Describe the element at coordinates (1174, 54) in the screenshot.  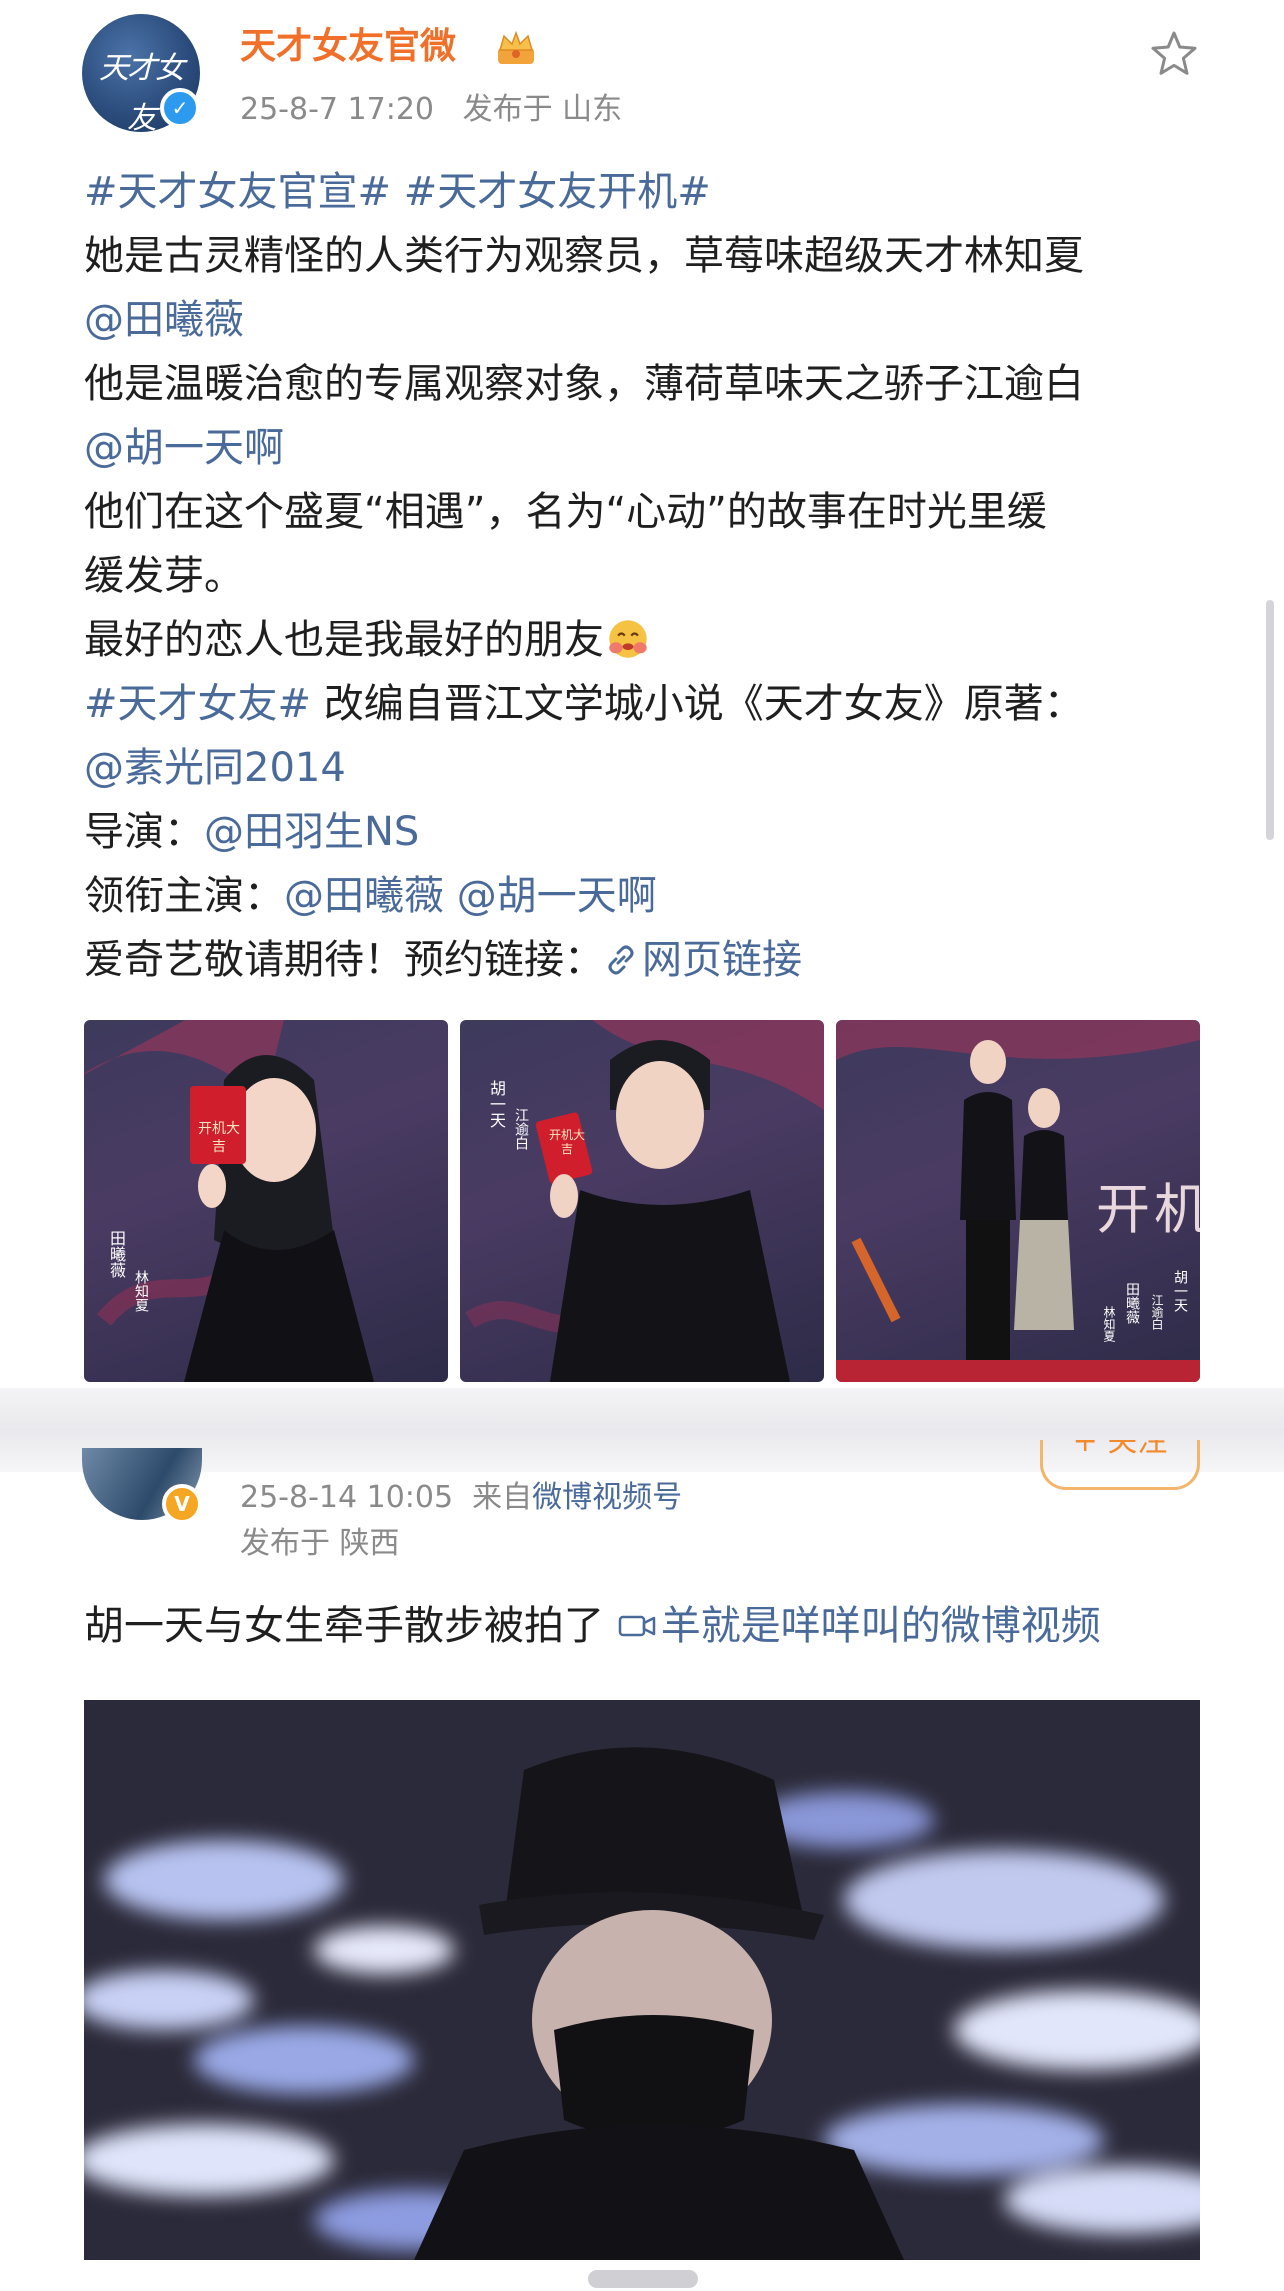
I see `star-icon` at that location.